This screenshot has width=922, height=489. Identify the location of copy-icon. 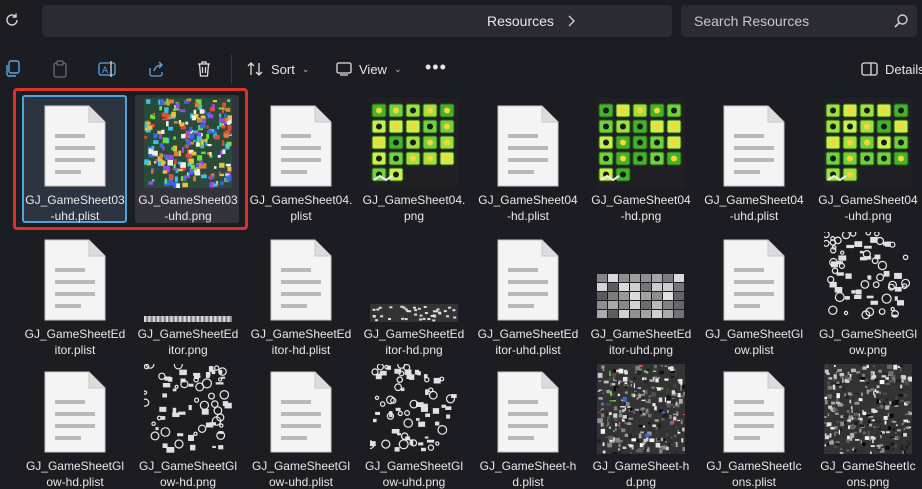
(13, 69).